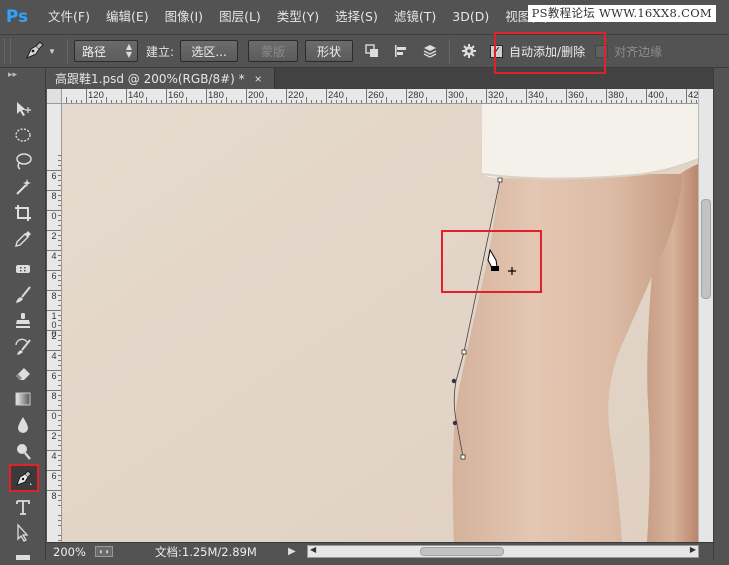 The height and width of the screenshot is (565, 729). Describe the element at coordinates (462, 551) in the screenshot. I see `horizontal-scroll-thumb` at that location.